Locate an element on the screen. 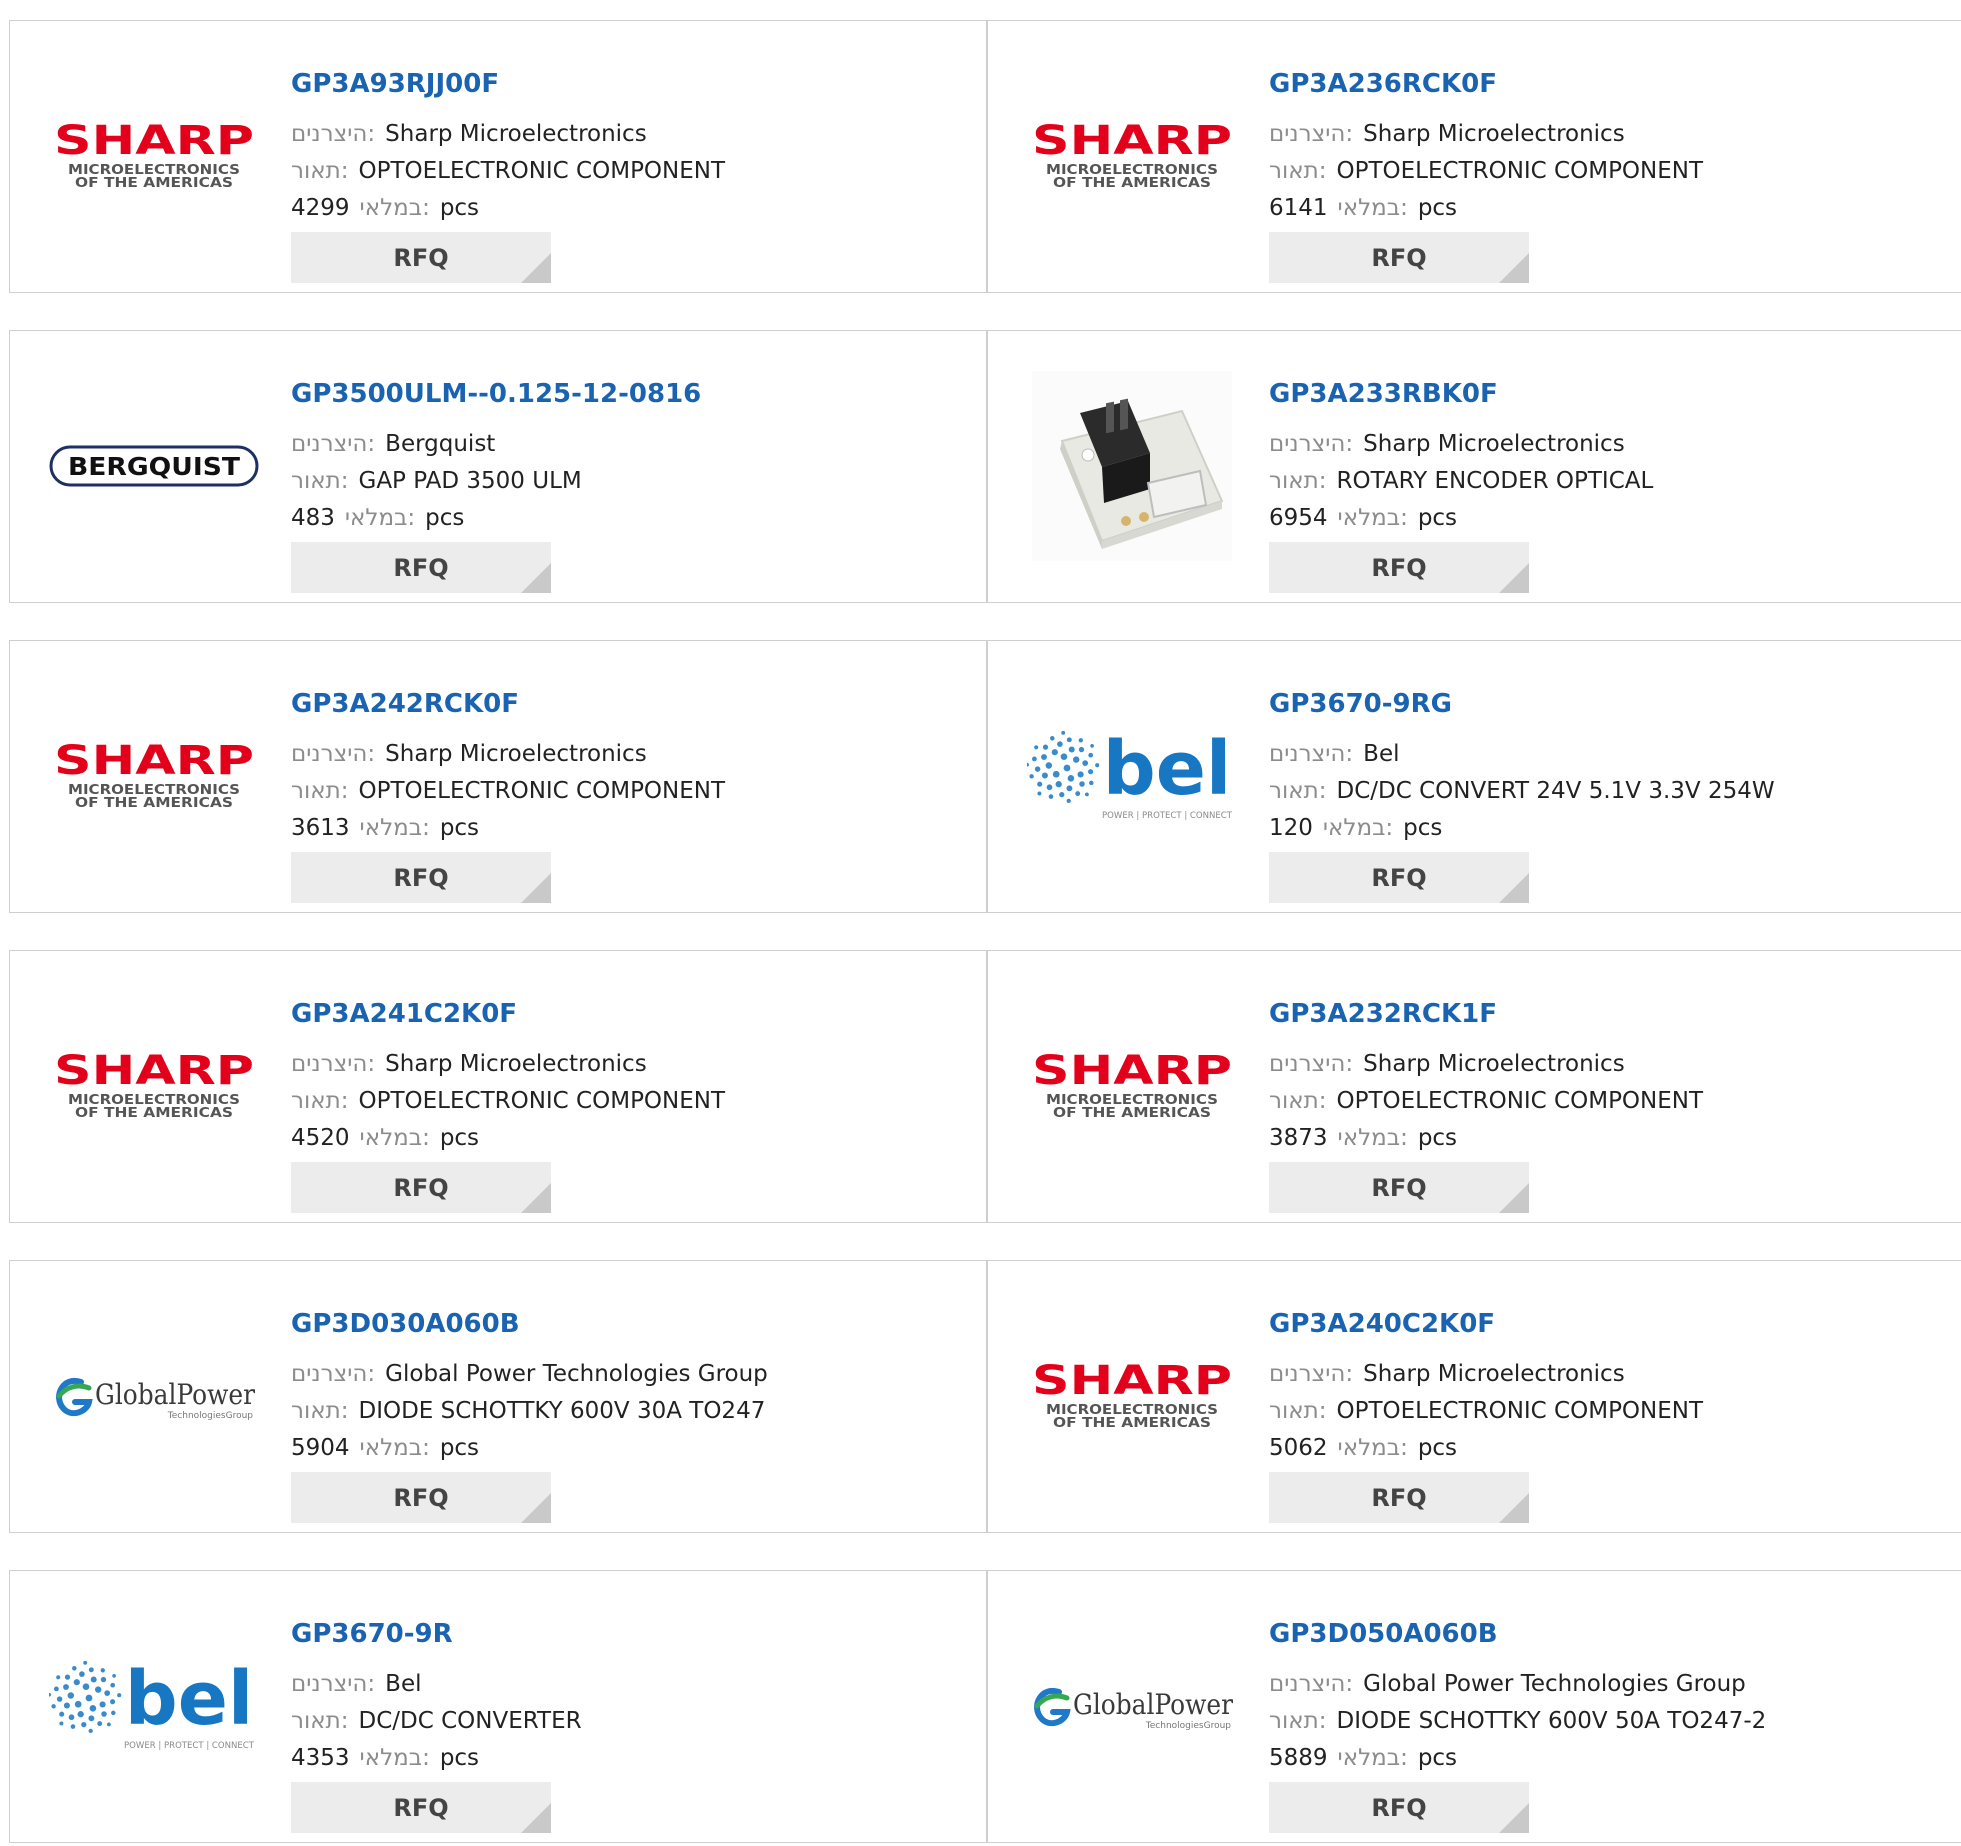  manufacturer-logo is located at coordinates (1132, 466).